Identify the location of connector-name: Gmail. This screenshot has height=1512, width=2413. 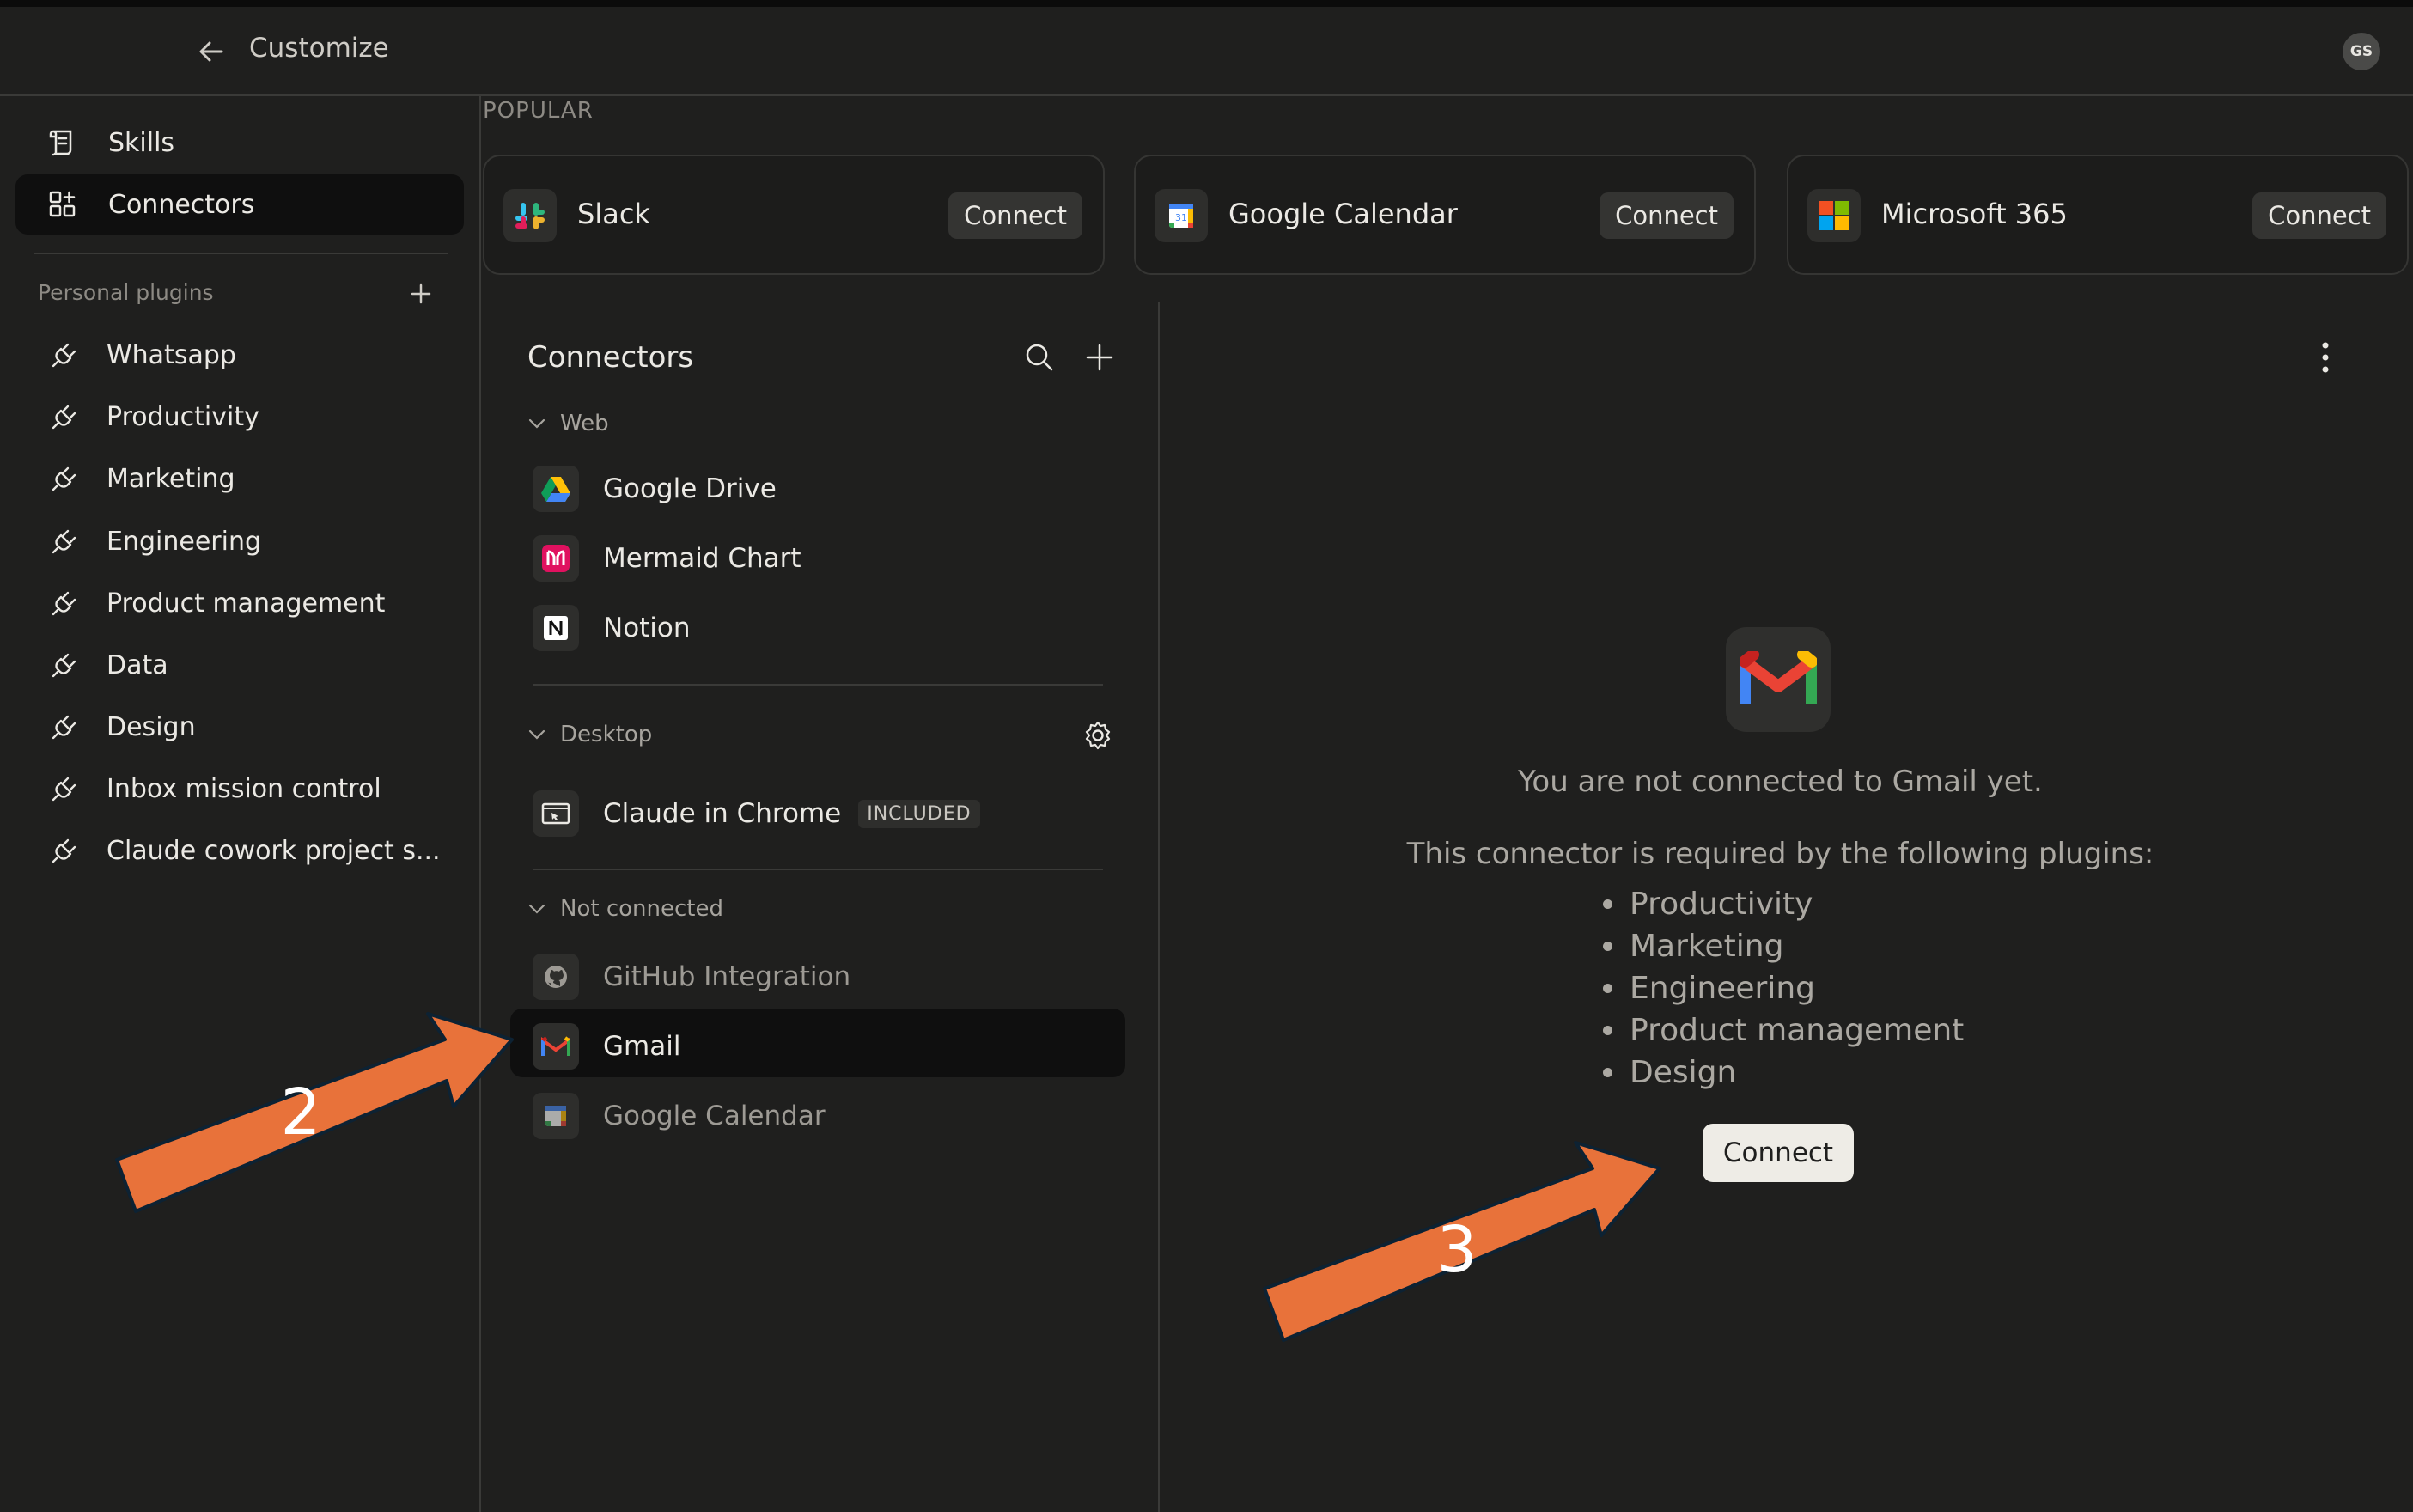
(642, 1046).